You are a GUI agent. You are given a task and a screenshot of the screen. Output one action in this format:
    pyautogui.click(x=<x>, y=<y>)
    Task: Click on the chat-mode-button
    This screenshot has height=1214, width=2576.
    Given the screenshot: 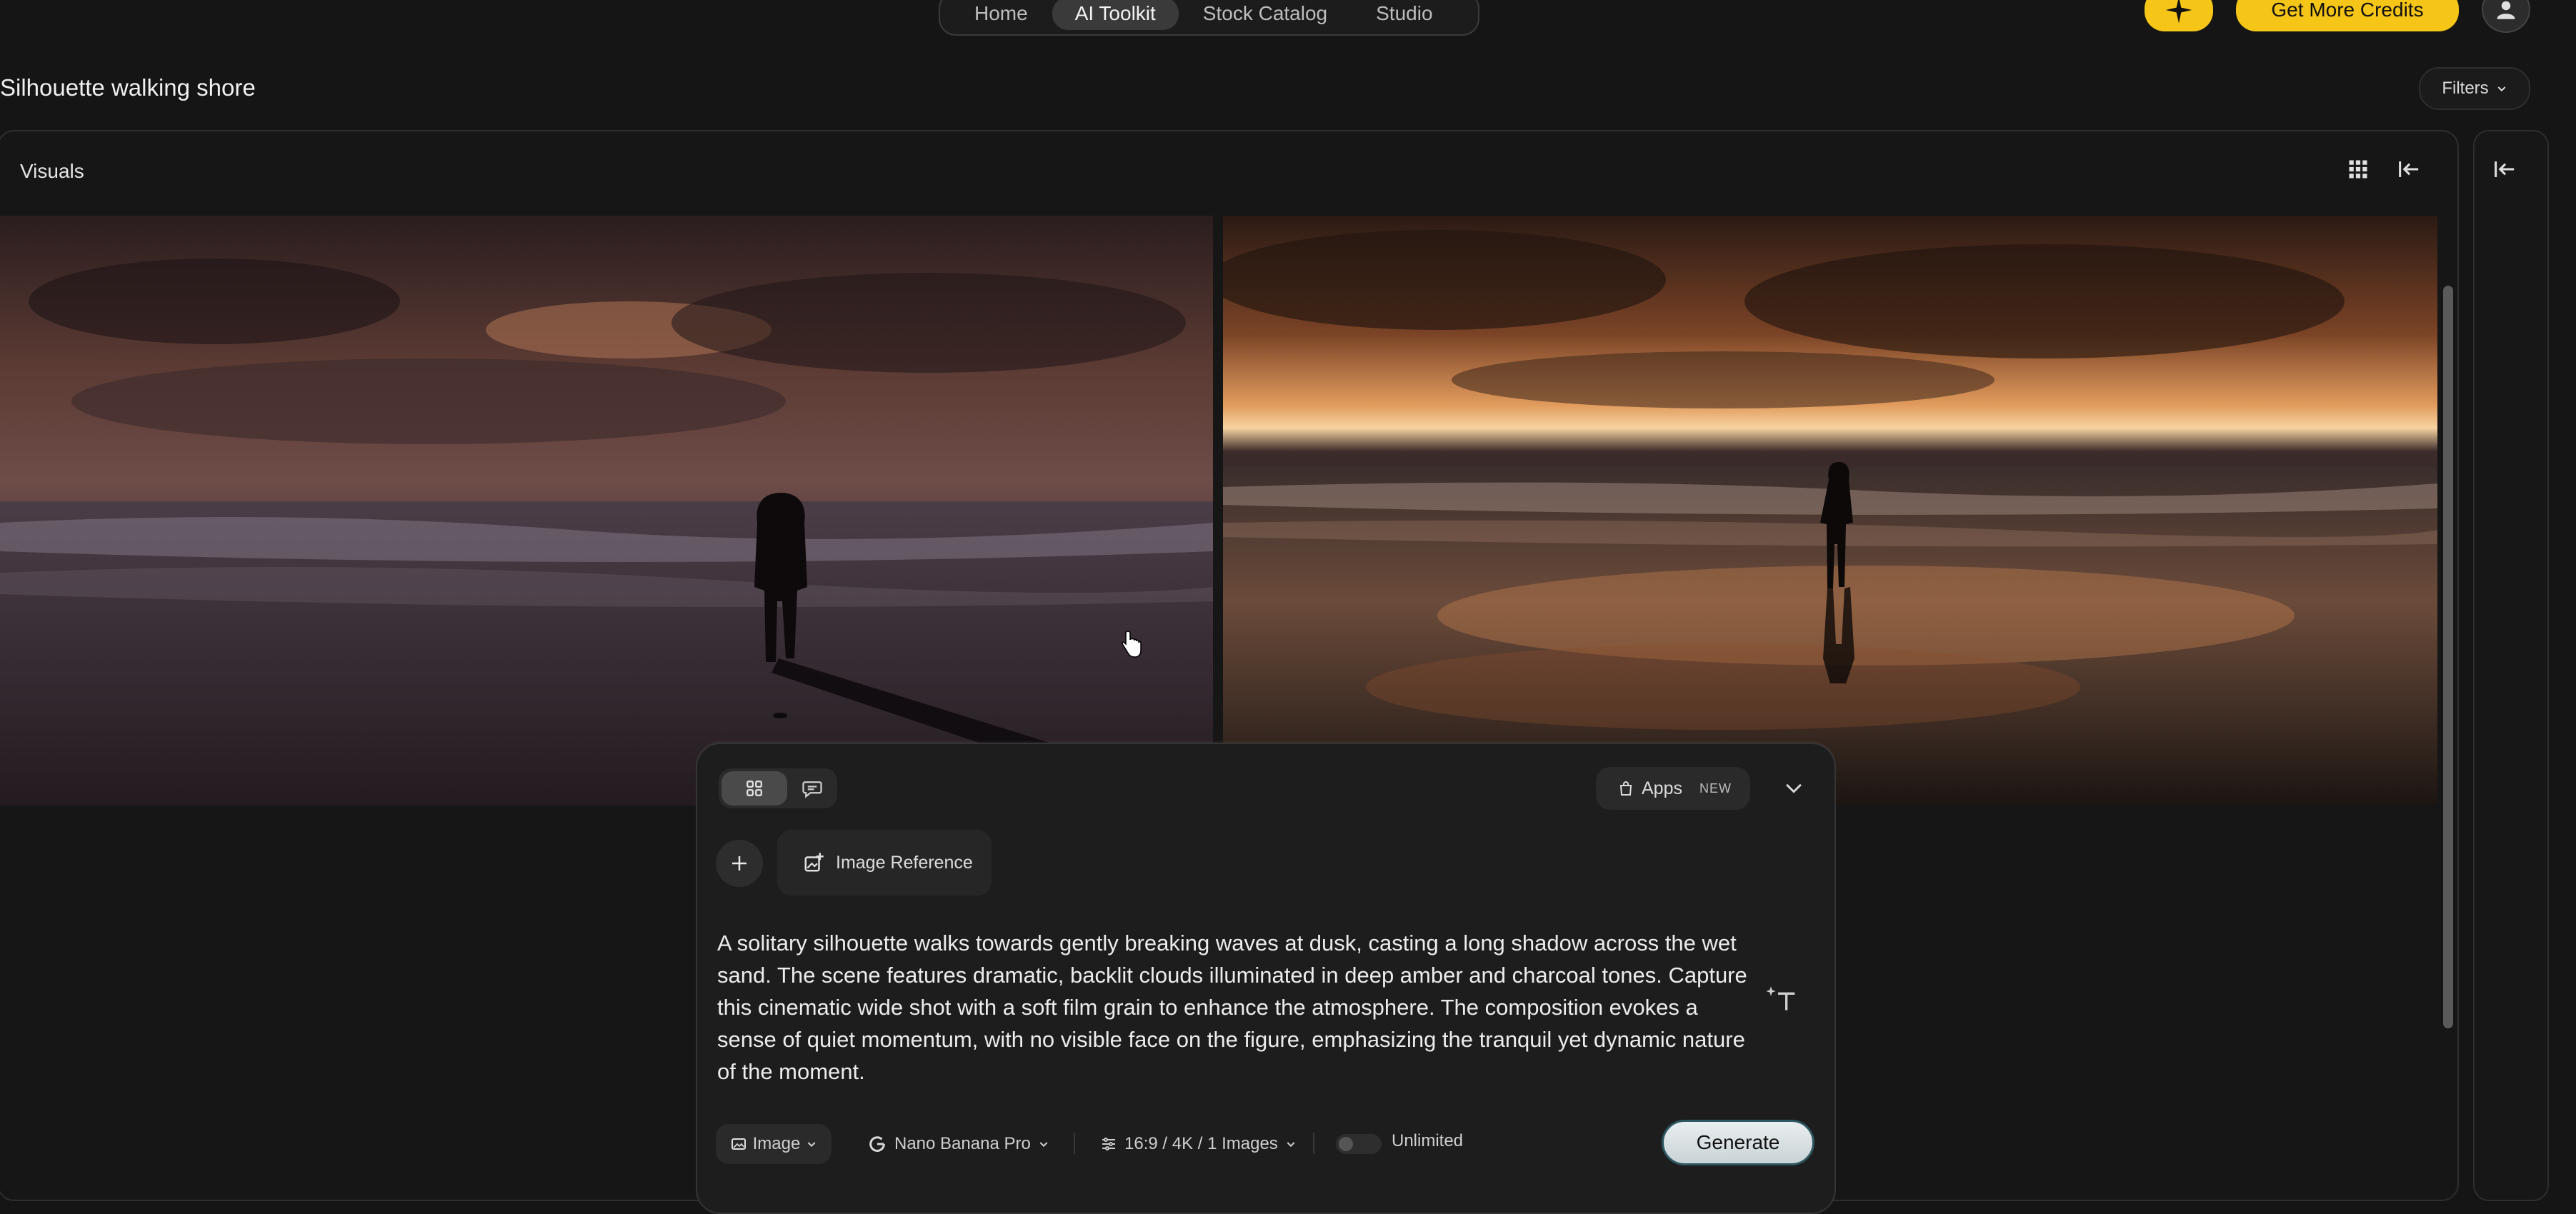 What is the action you would take?
    pyautogui.click(x=812, y=788)
    